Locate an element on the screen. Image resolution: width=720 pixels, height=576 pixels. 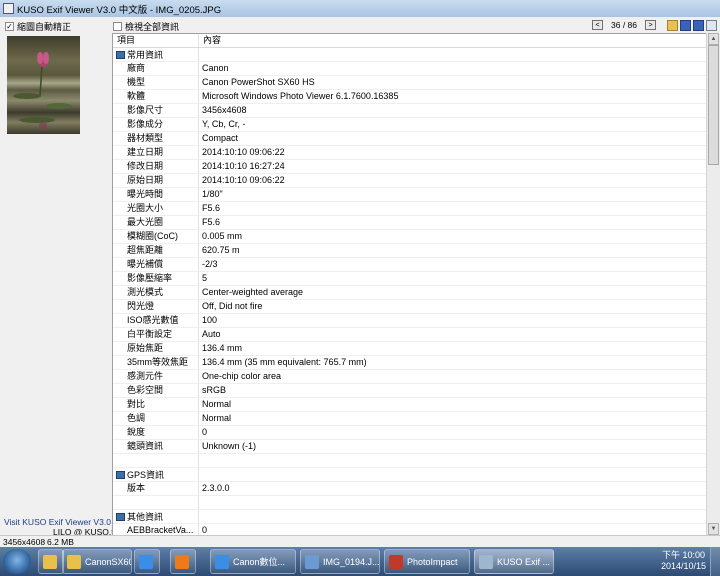
row-label: 原始日期 is located at coordinates (156, 180).